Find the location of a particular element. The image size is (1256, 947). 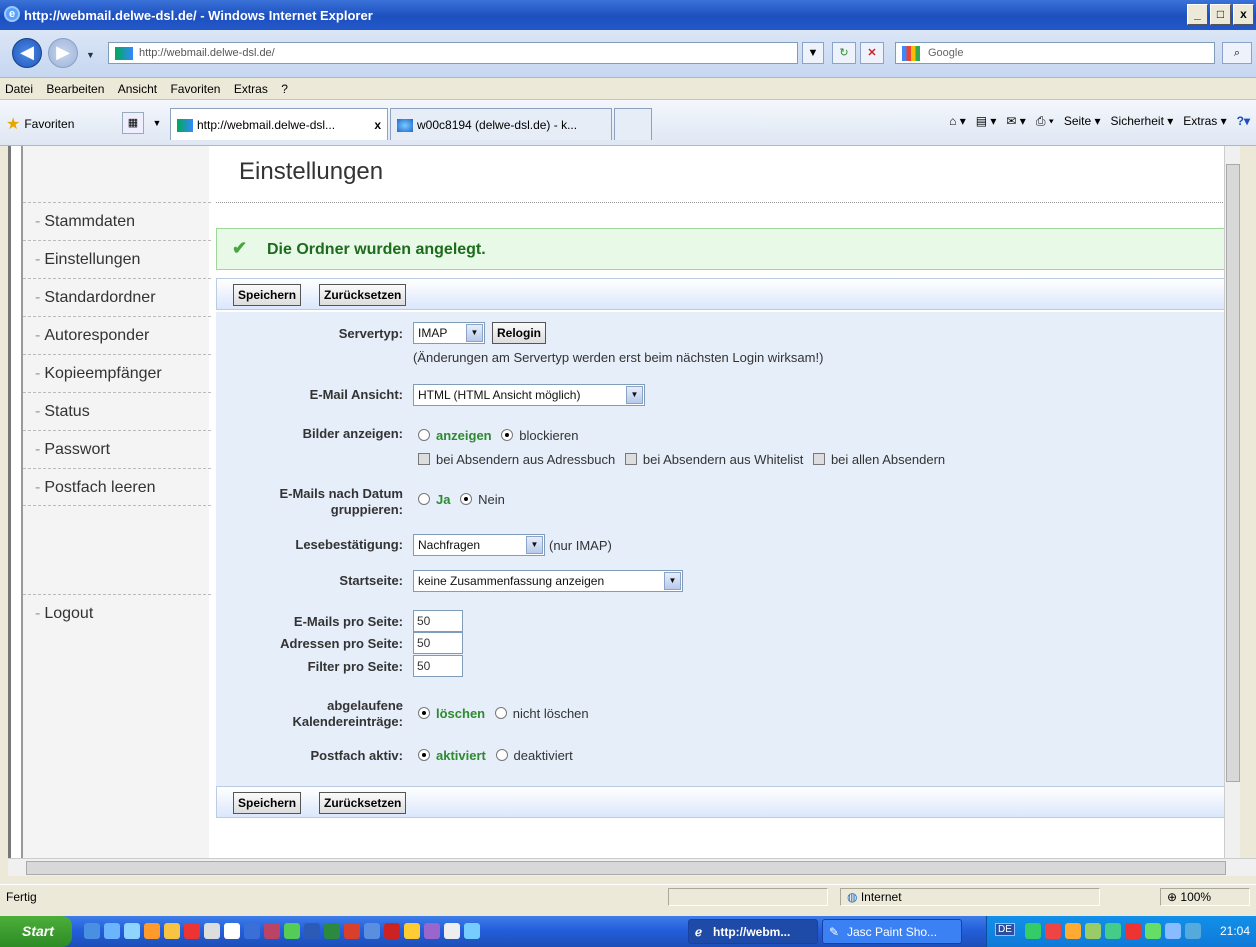

feeds-icon: ▤ ▾ is located at coordinates (986, 121).